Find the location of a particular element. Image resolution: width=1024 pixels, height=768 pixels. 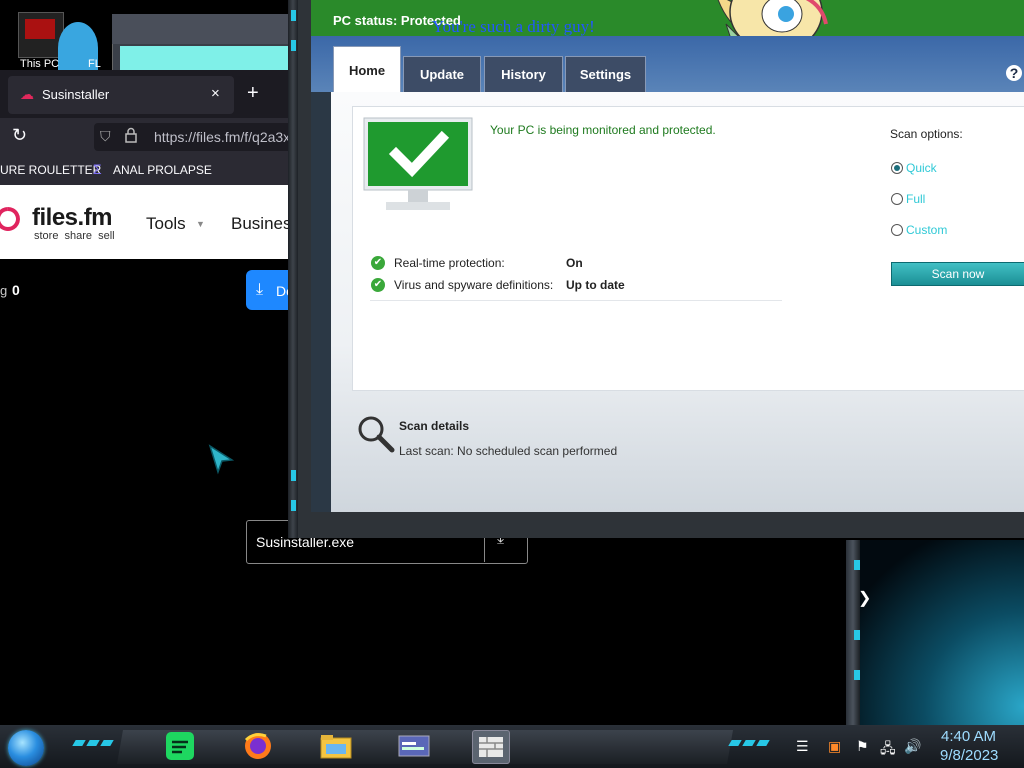

download-icon: ⤓ is located at coordinates (259, 290).